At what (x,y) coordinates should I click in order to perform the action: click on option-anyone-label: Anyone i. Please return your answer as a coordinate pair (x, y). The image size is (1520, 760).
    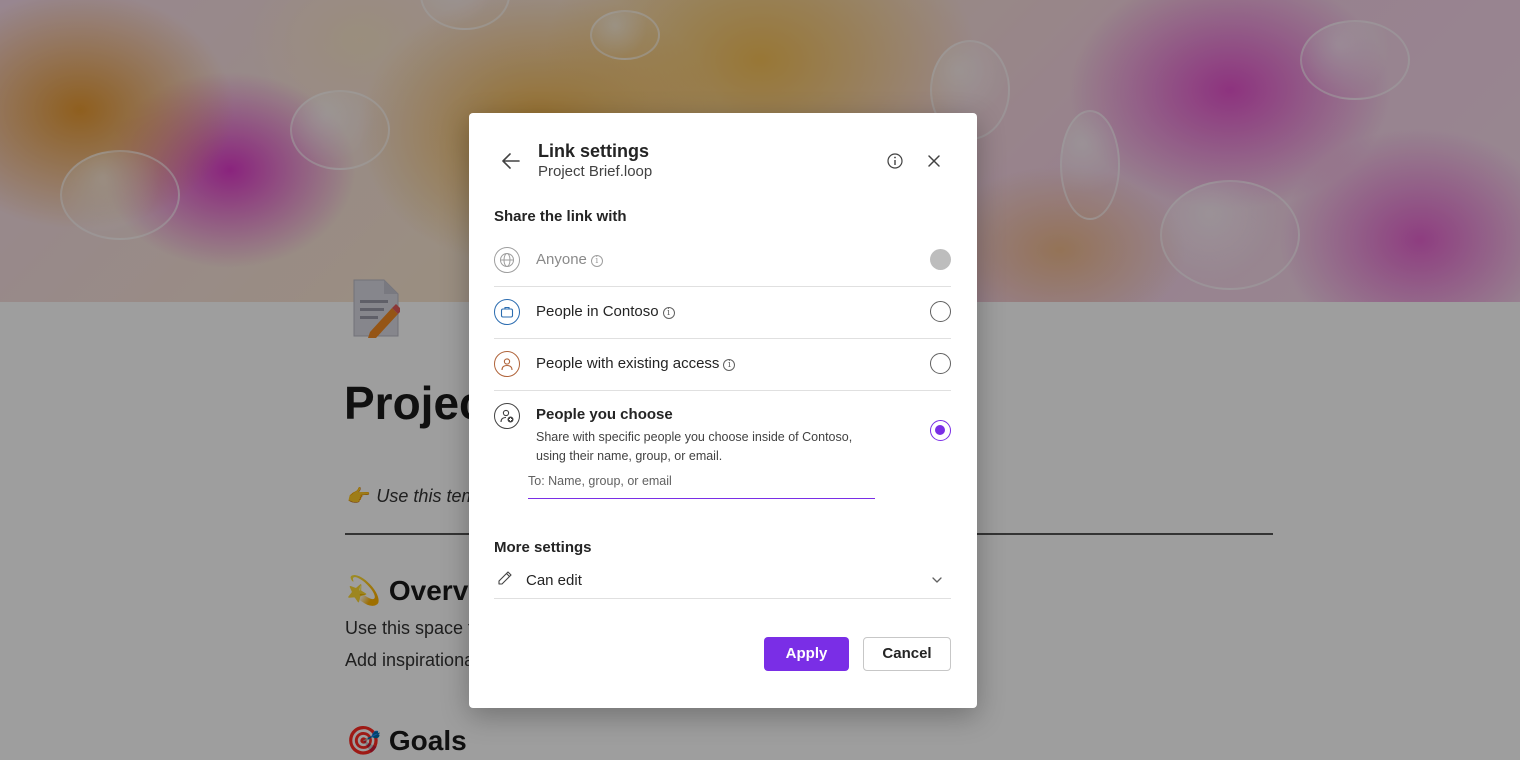
    Looking at the image, I should click on (569, 259).